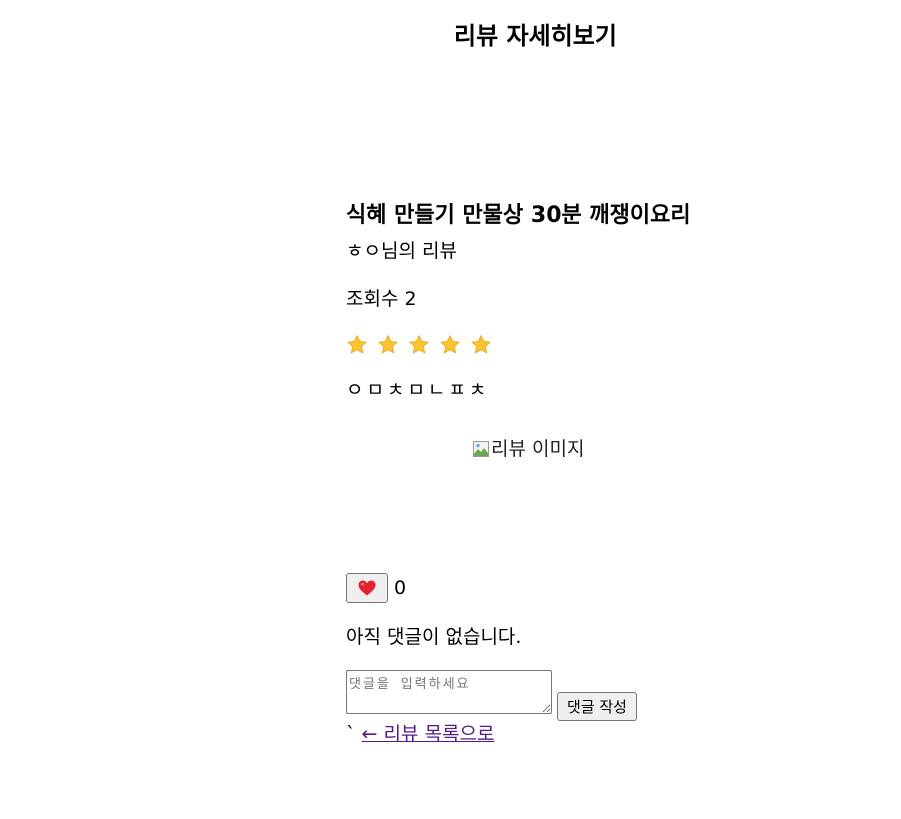 The width and height of the screenshot is (901, 819). Describe the element at coordinates (535, 36) in the screenshot. I see `page-title: 리뷰 자세히보기` at that location.